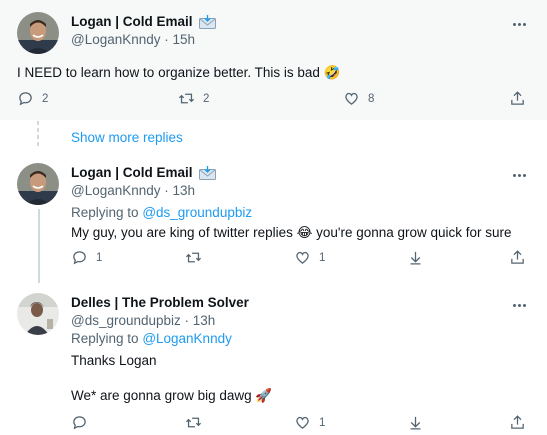 The height and width of the screenshot is (435, 547). Describe the element at coordinates (273, 424) in the screenshot. I see `tweet-actions: 1` at that location.